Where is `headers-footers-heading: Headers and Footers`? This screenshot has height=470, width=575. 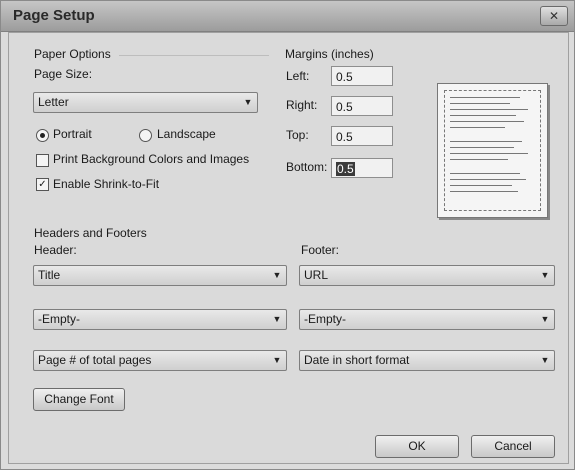
headers-footers-heading: Headers and Footers is located at coordinates (90, 233).